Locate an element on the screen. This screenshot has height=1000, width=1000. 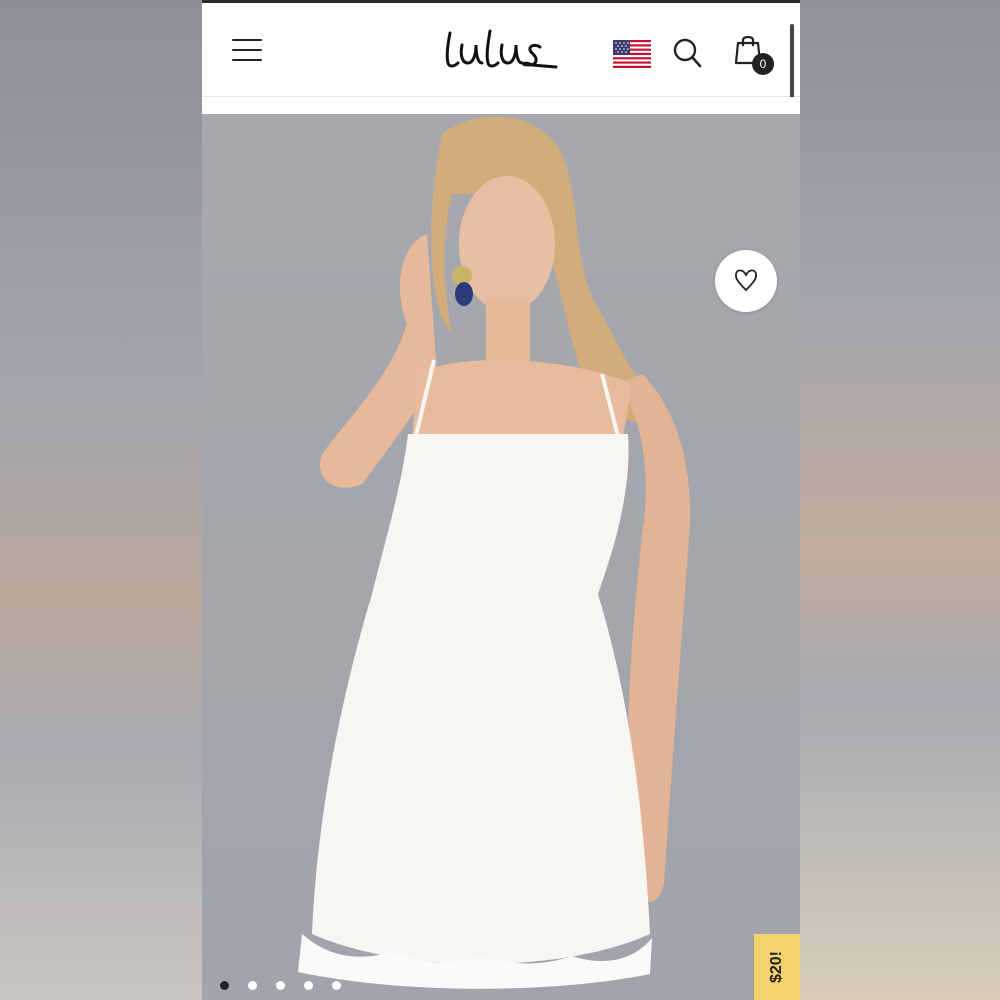
heart-icon is located at coordinates (746, 280).